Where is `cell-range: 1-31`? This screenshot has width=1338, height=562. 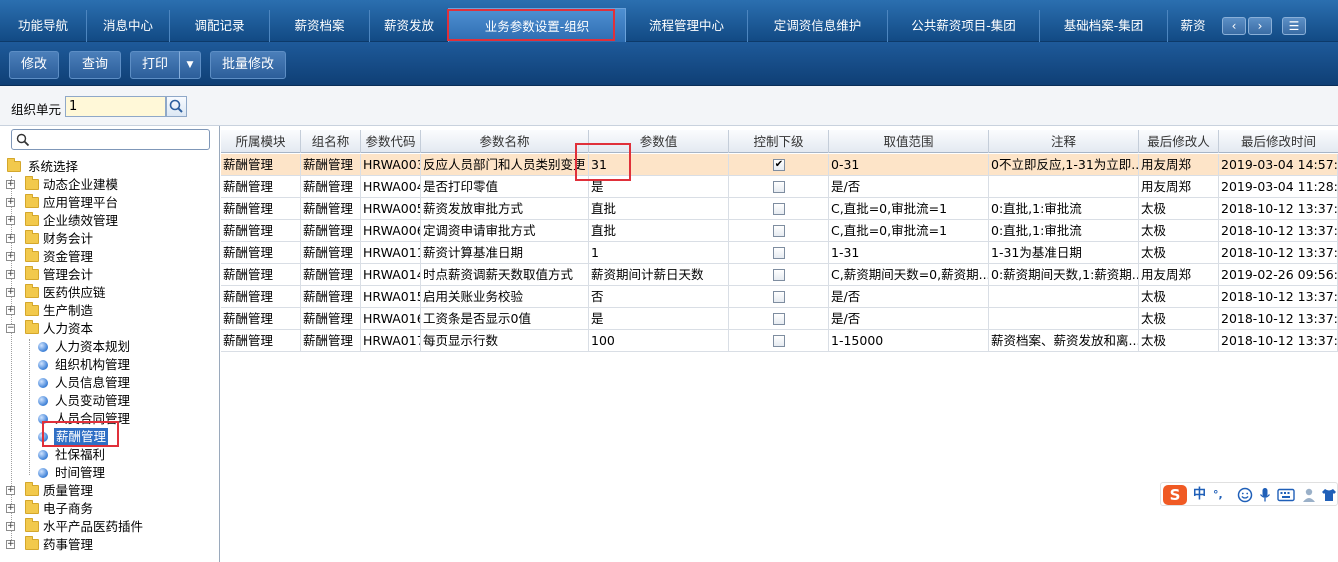 cell-range: 1-31 is located at coordinates (909, 253).